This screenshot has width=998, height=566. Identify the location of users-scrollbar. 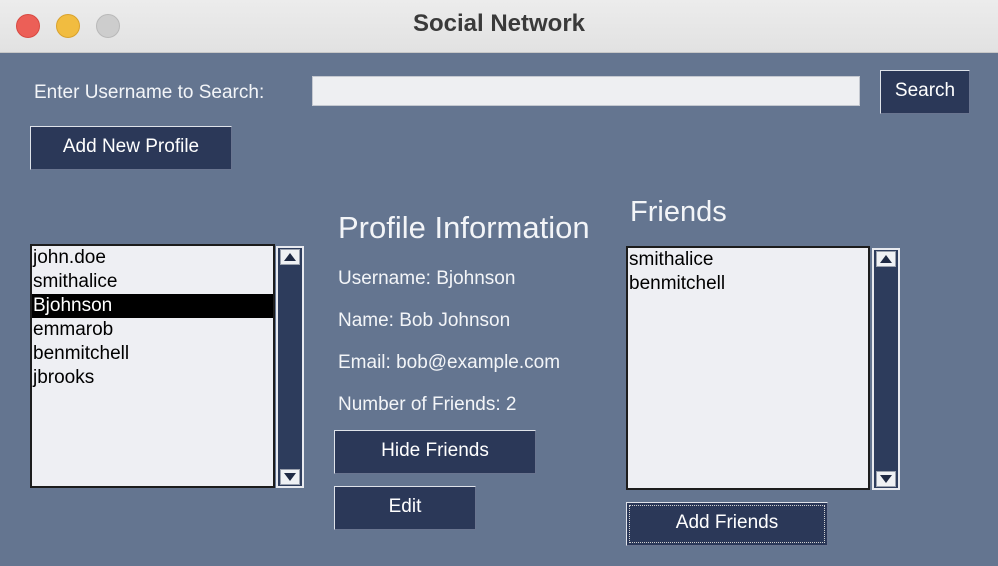
(290, 367).